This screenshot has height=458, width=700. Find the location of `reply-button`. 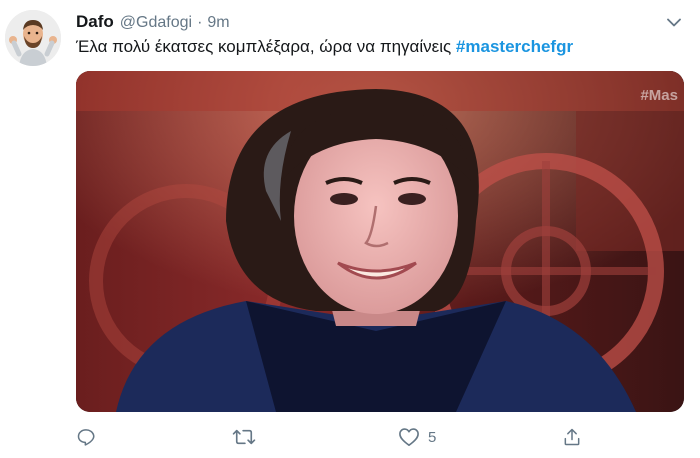

reply-button is located at coordinates (86, 437).